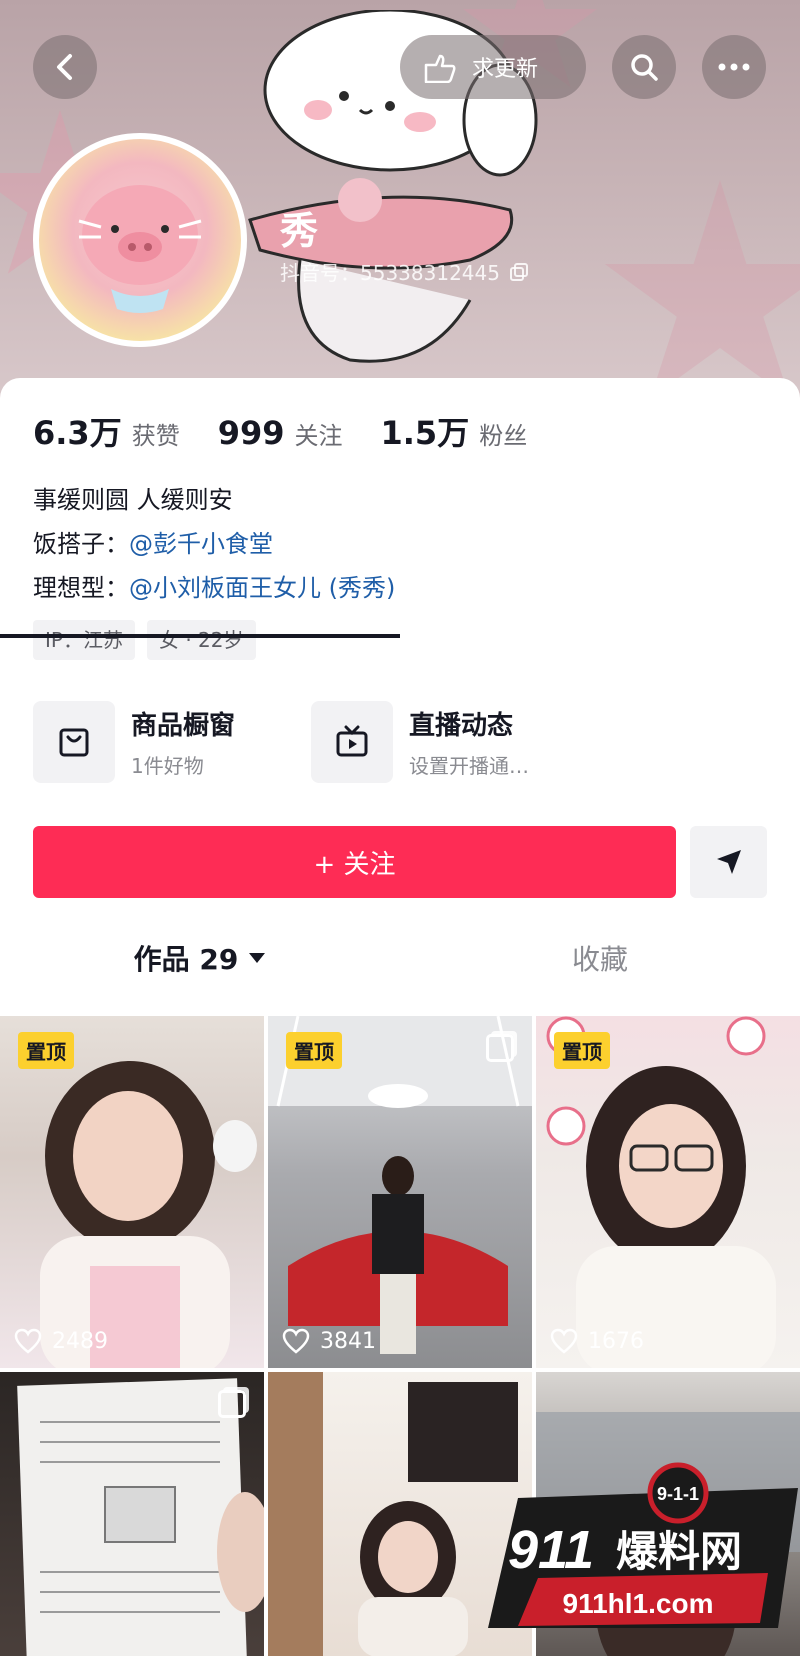 This screenshot has width=800, height=1658. Describe the element at coordinates (201, 544) in the screenshot. I see `mention-link: @彭千小食堂` at that location.